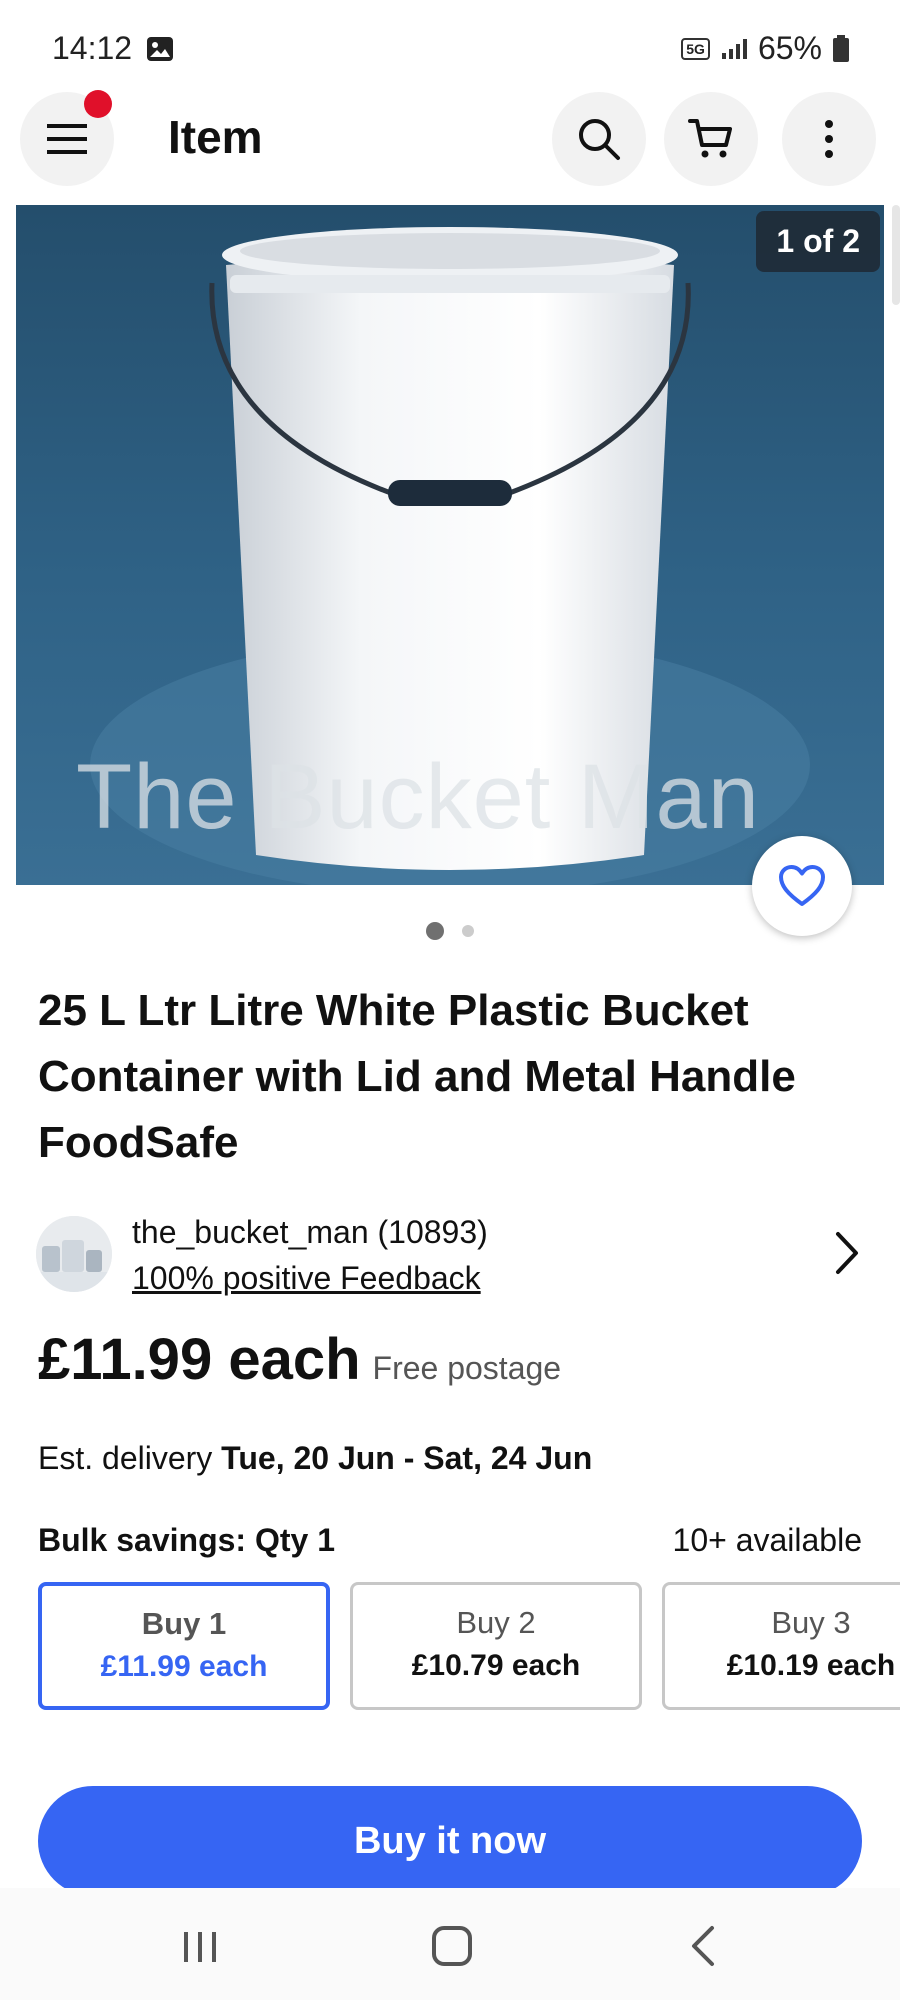  Describe the element at coordinates (407, 1458) in the screenshot. I see `delivery-dates: Tue, 20 Jun - Sat, 24 Jun` at that location.